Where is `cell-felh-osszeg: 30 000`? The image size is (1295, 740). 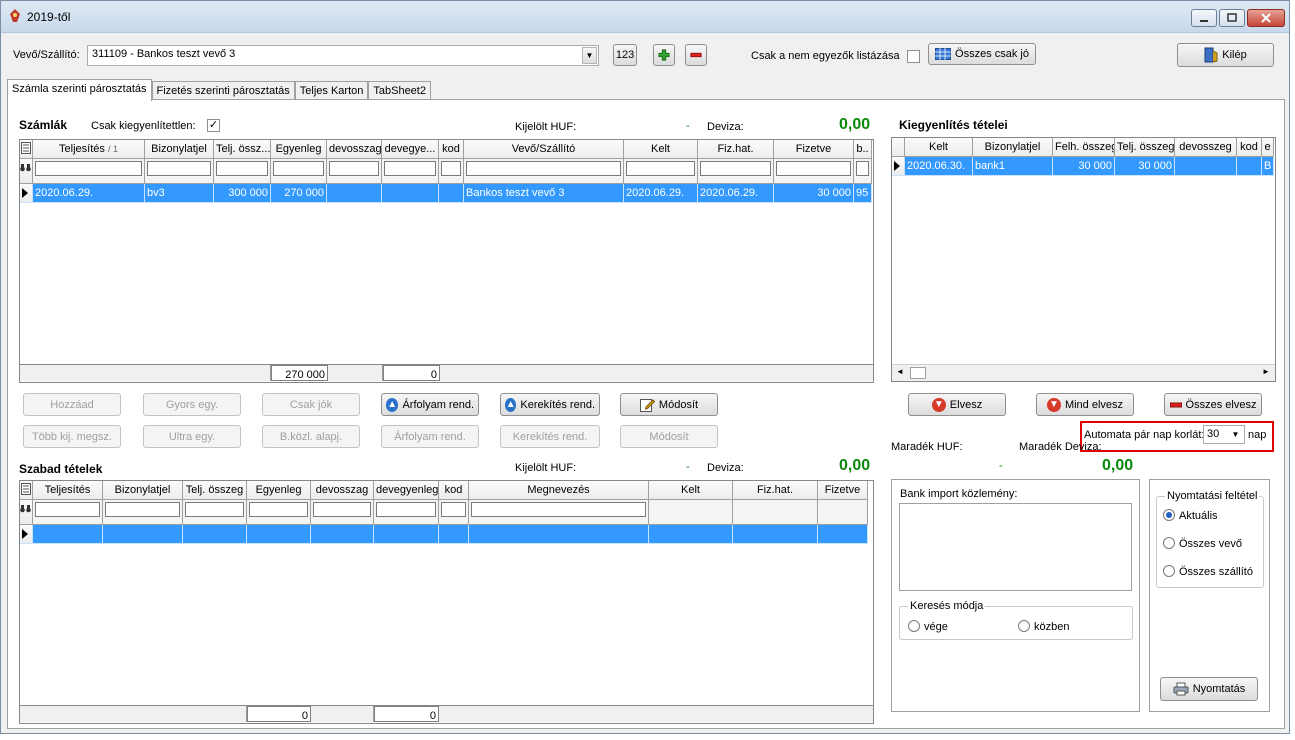
cell-felh-osszeg: 30 000 is located at coordinates (1084, 166).